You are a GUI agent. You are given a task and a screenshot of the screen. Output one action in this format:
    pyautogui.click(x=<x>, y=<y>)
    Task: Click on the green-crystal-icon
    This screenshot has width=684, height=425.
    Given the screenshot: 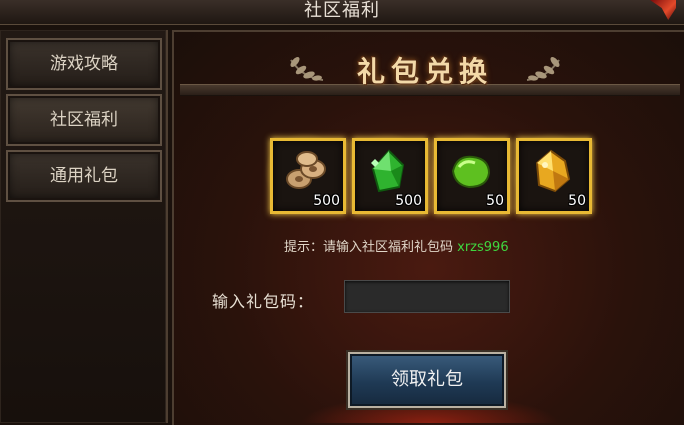 What is the action you would take?
    pyautogui.click(x=388, y=171)
    